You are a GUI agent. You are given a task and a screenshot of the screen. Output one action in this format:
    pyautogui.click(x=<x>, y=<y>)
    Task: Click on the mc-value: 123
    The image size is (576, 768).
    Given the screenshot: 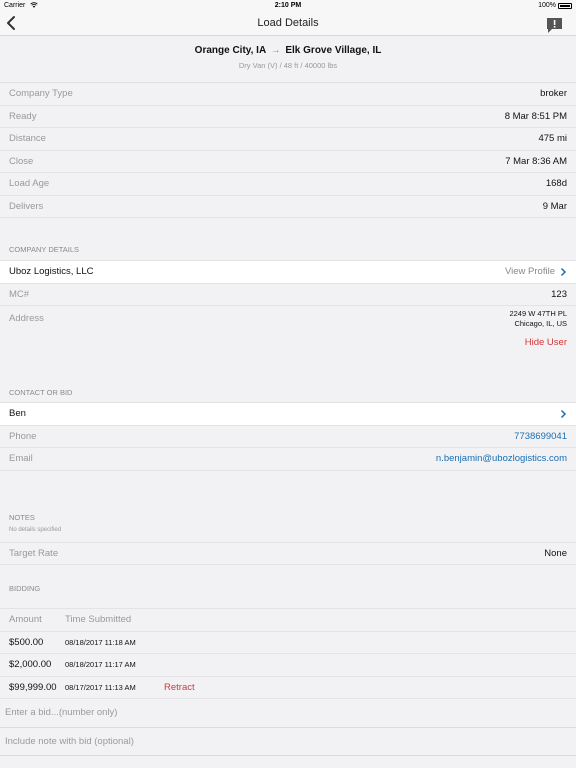 What is the action you would take?
    pyautogui.click(x=559, y=294)
    